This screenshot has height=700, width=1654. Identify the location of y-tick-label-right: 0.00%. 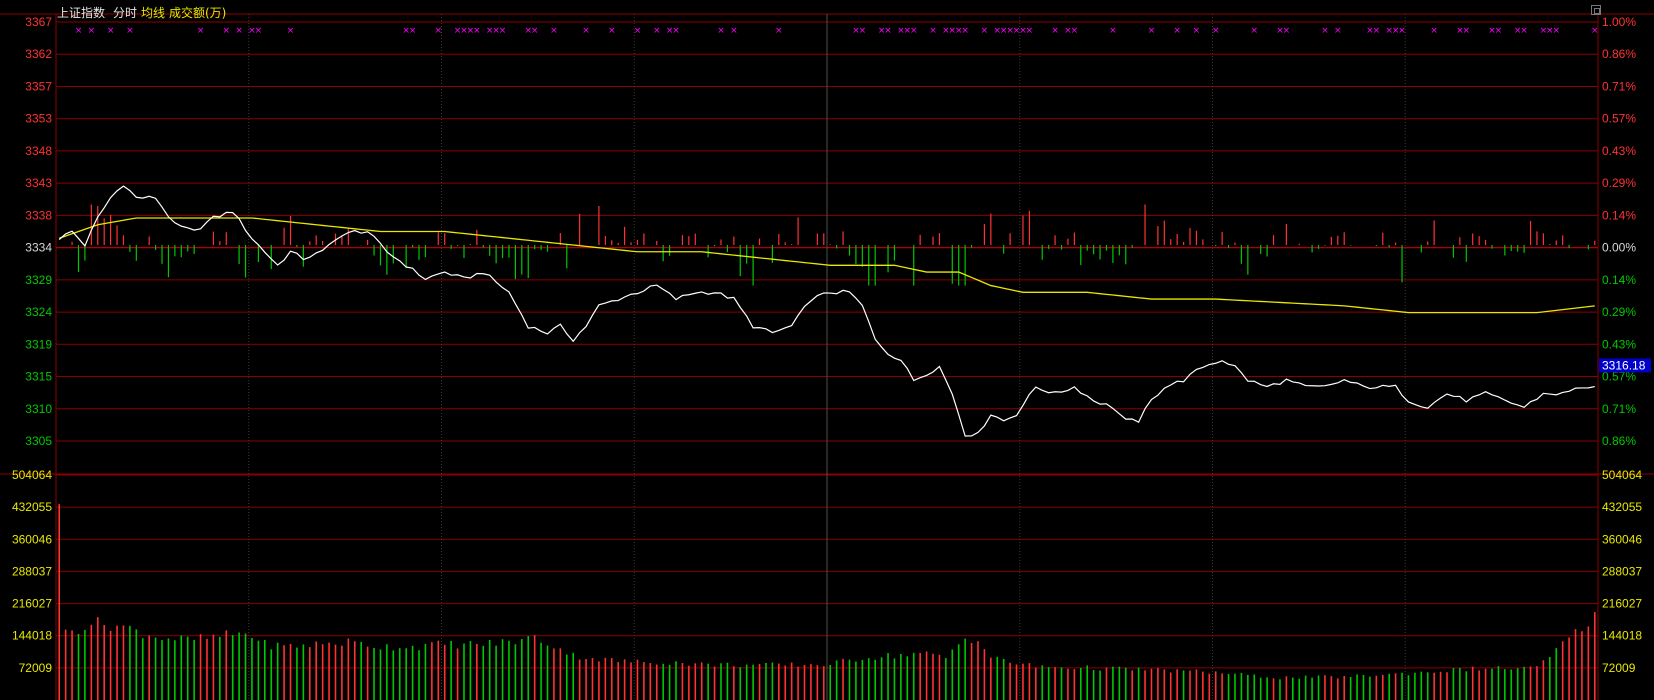
(1619, 248).